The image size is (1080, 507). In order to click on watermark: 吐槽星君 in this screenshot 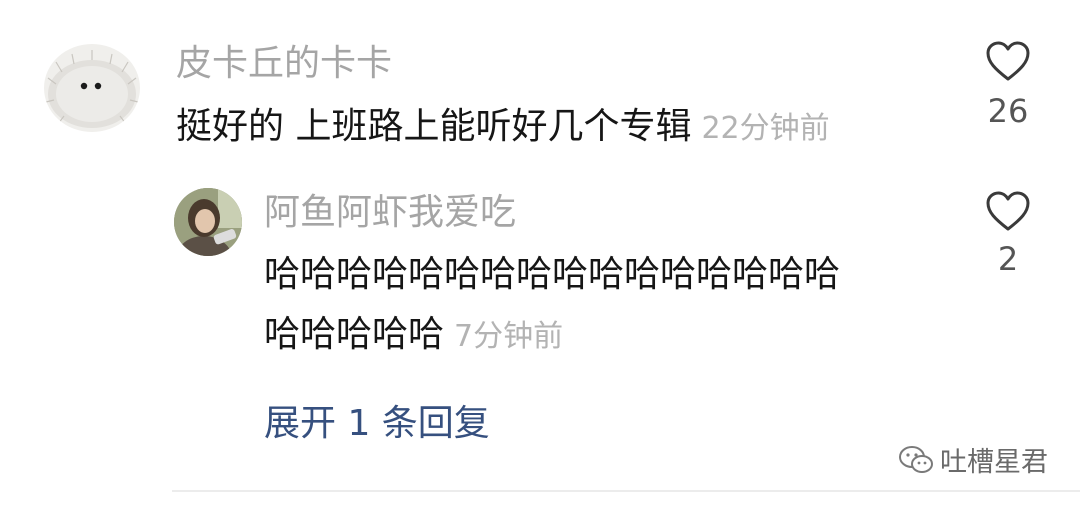, I will do `click(973, 459)`.